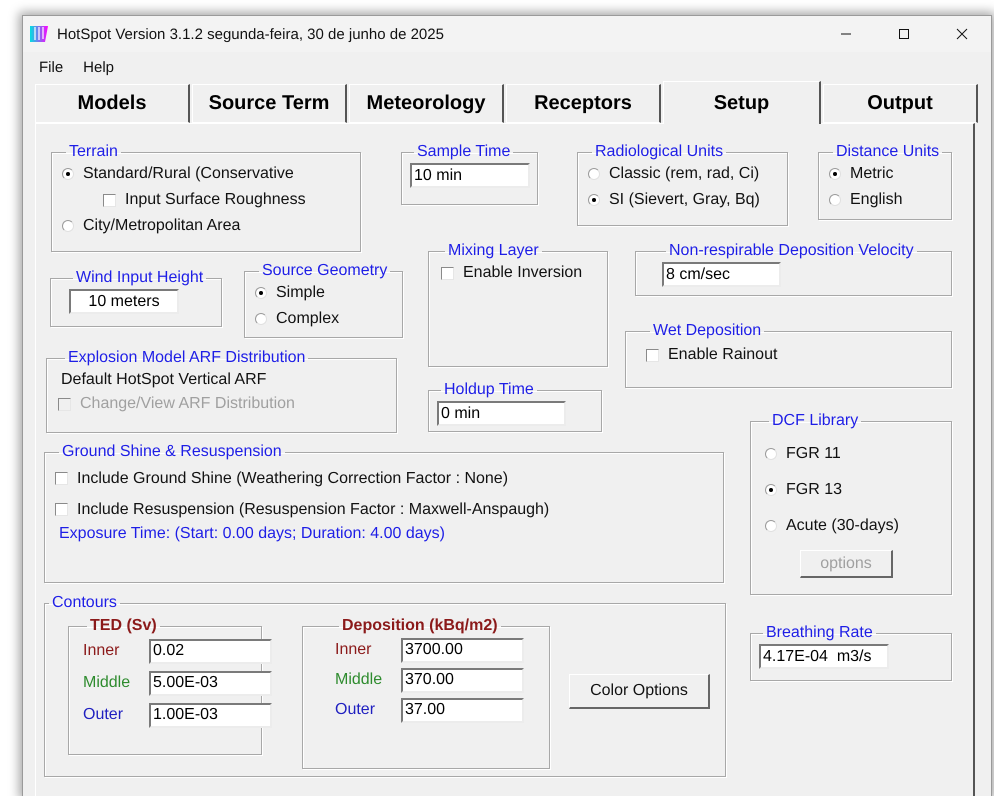 Image resolution: width=994 pixels, height=796 pixels. Describe the element at coordinates (462, 650) in the screenshot. I see `input-field: 3700.00` at that location.